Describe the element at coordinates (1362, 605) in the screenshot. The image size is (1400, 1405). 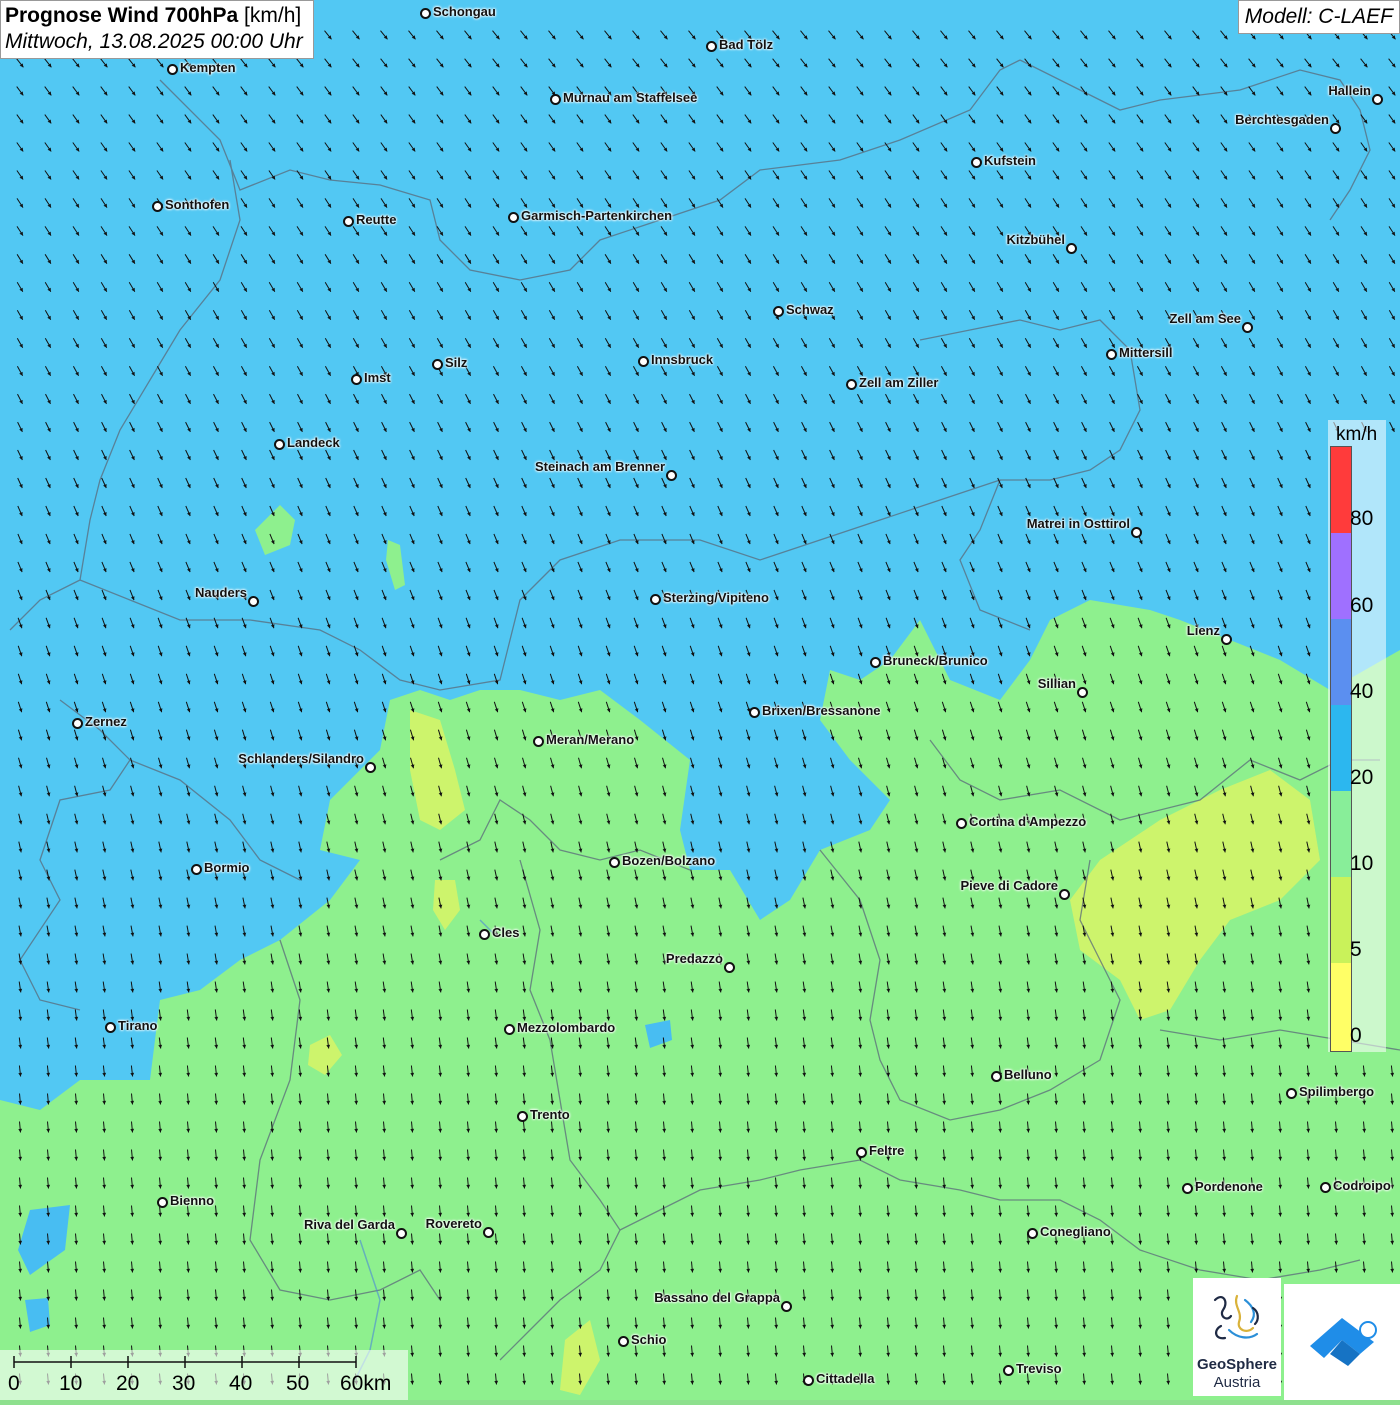
I see `legend-tick-60: 60` at that location.